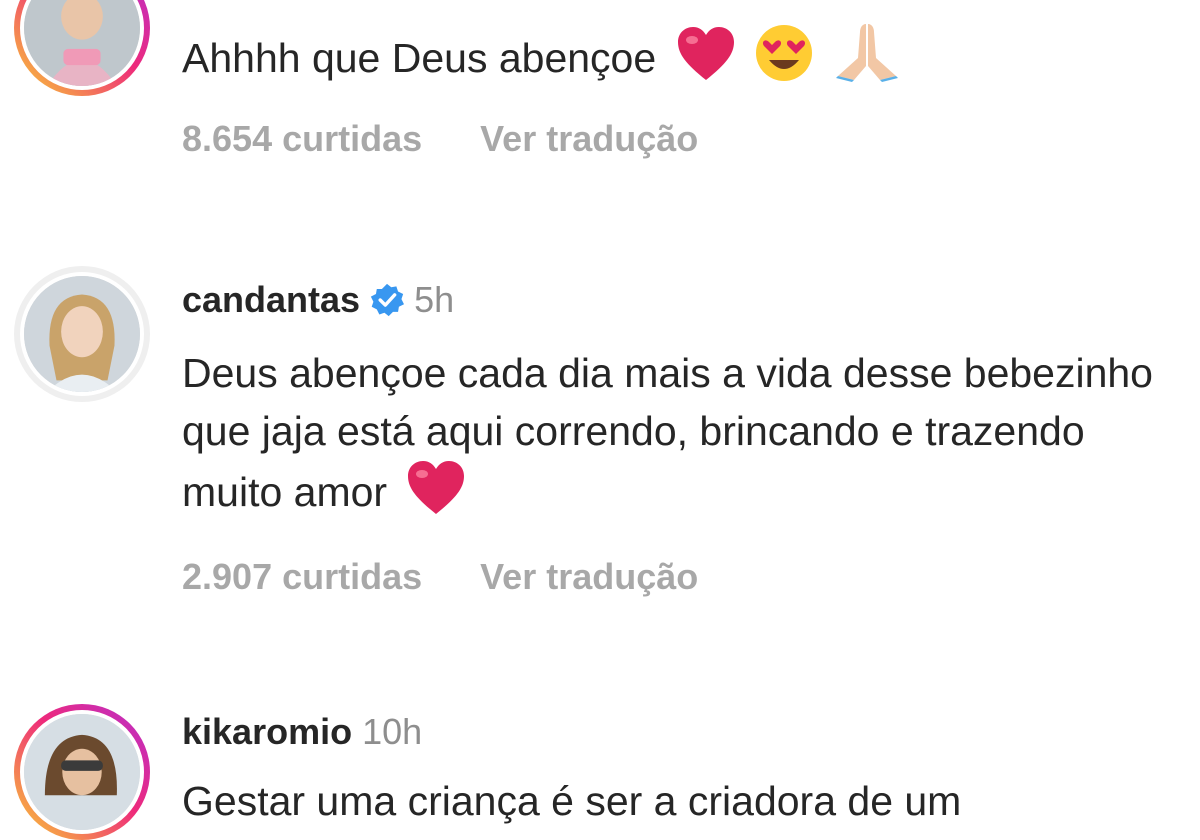  Describe the element at coordinates (302, 576) in the screenshot. I see `likes-count: 2.907 curtidas` at that location.